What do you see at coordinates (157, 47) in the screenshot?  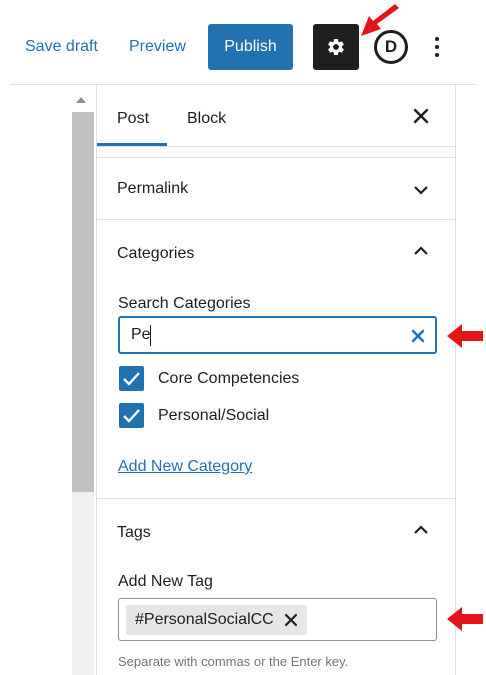 I see `preview-button: Preview` at bounding box center [157, 47].